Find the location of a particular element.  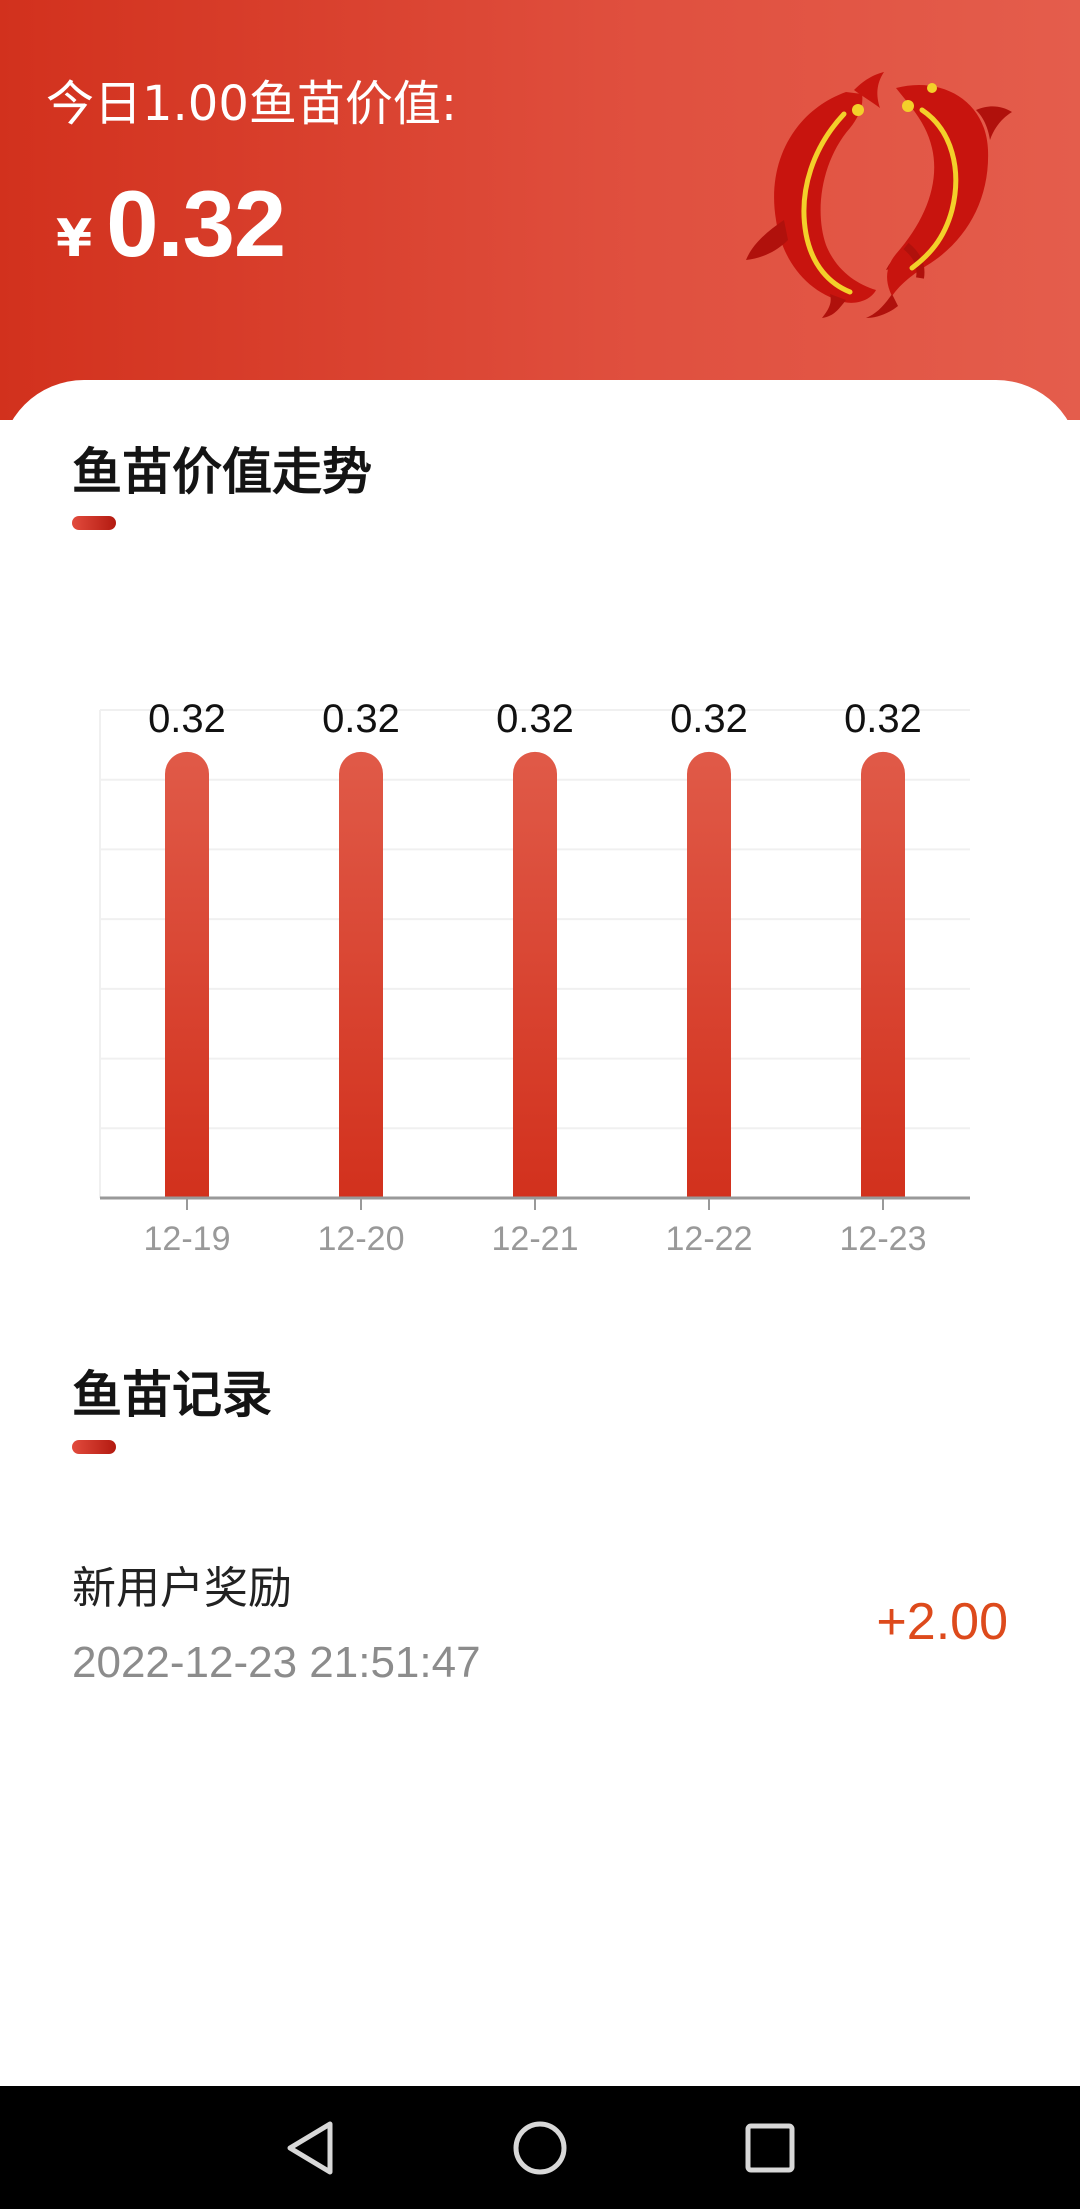

x-tick-label: 12-22 is located at coordinates (709, 1239).